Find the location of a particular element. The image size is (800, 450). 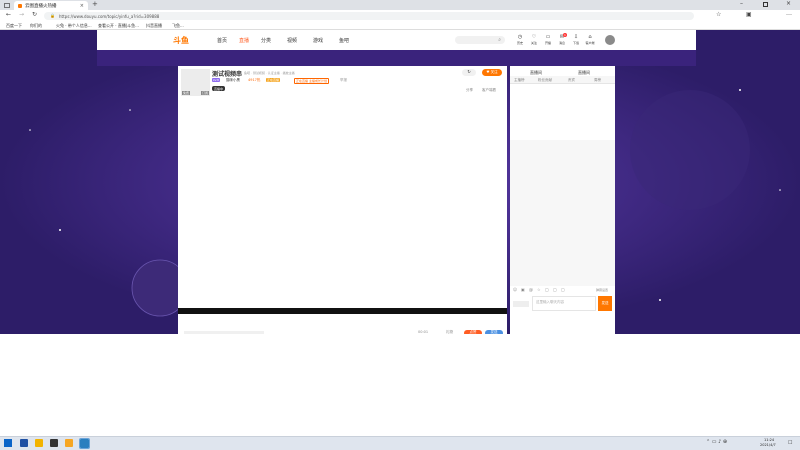

gift-slot is located at coordinates (224, 332).